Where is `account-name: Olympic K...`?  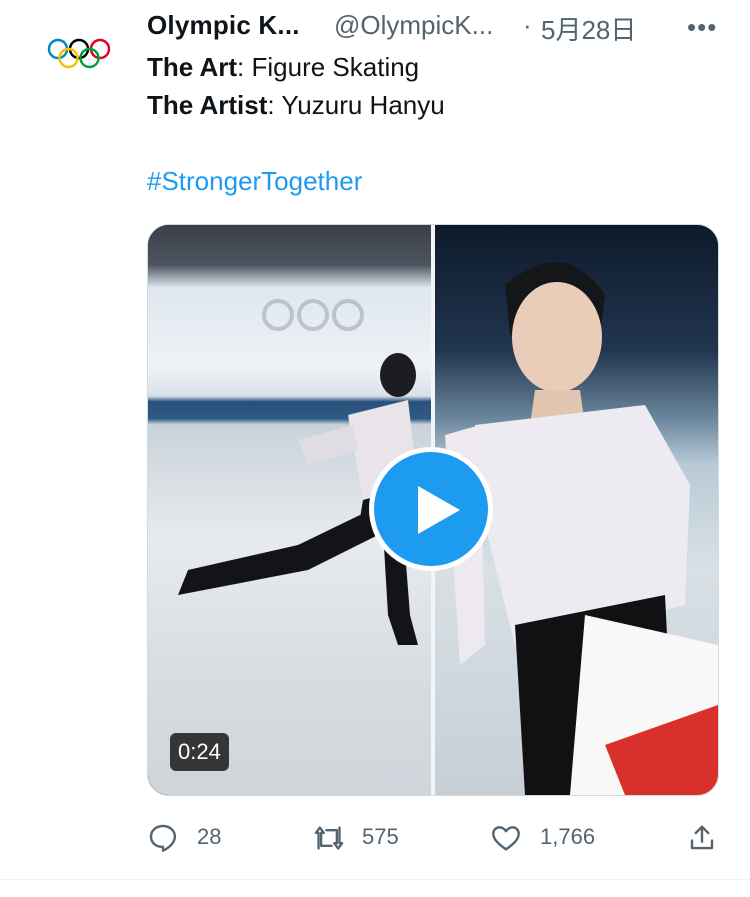
account-name: Olympic K... is located at coordinates (223, 25).